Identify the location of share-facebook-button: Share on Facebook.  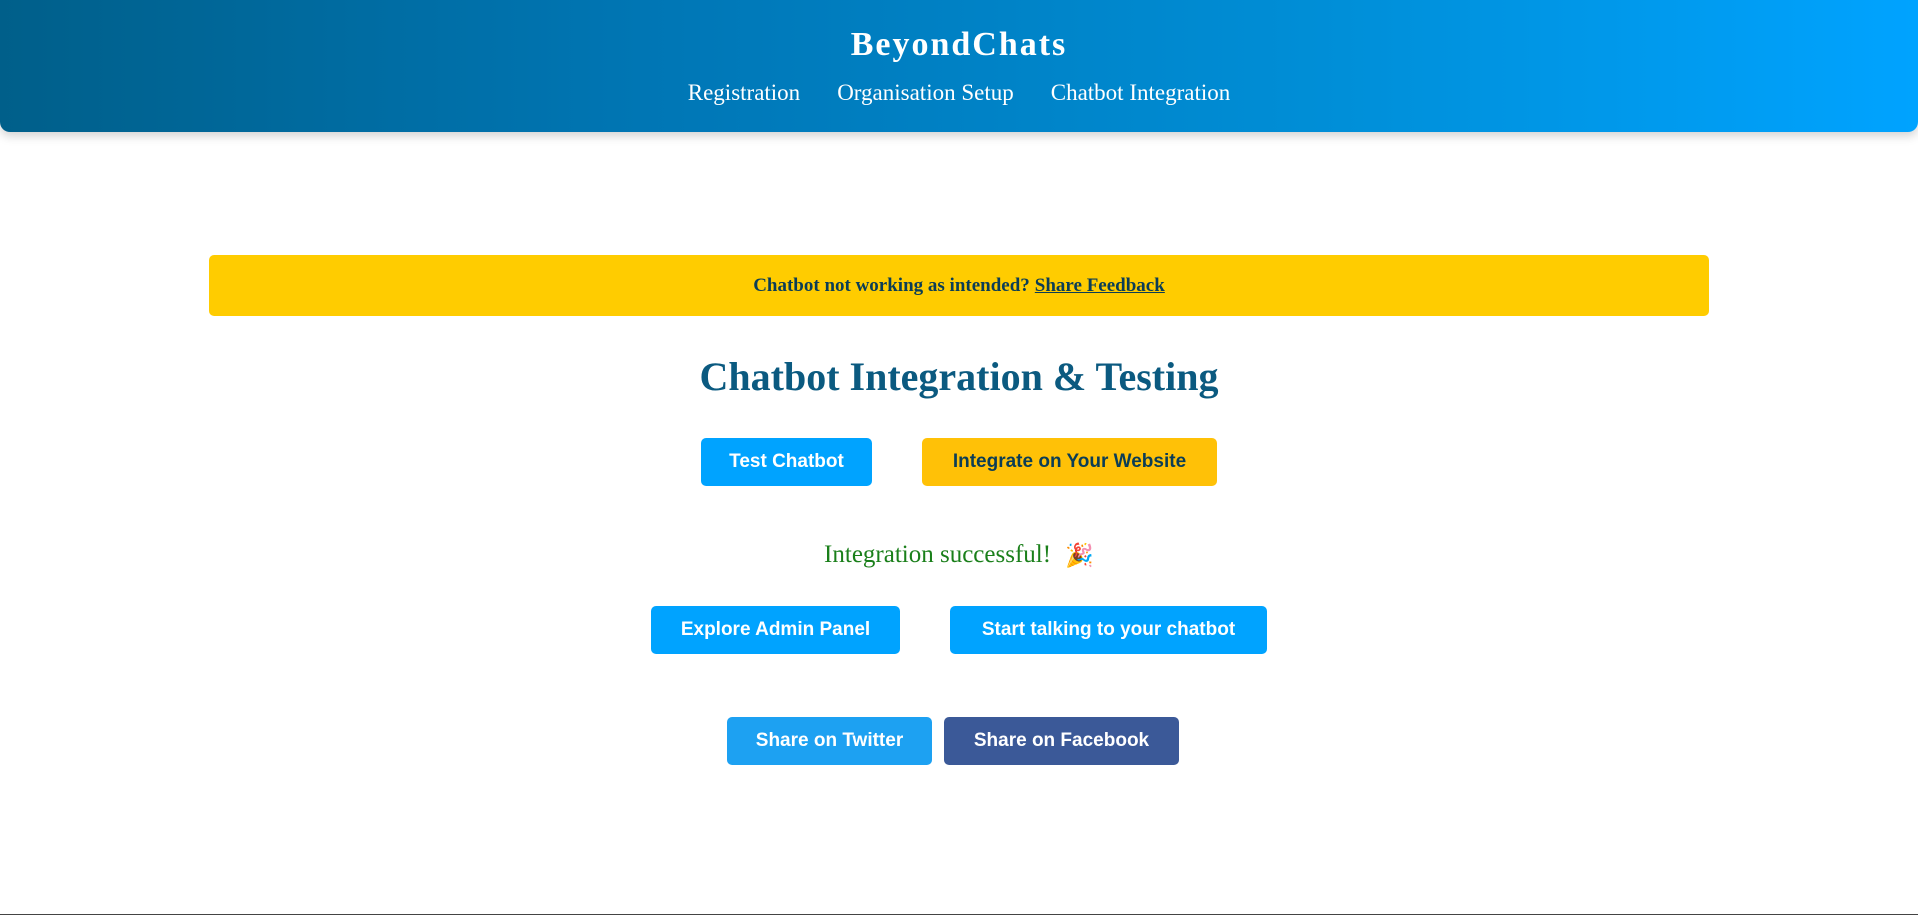
(1061, 741).